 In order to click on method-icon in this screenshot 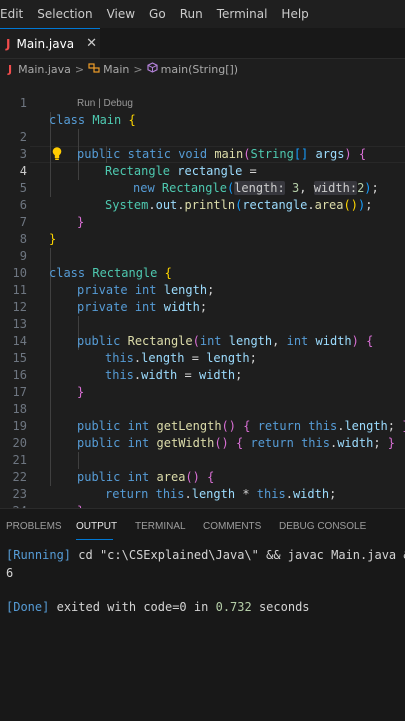, I will do `click(152, 69)`.